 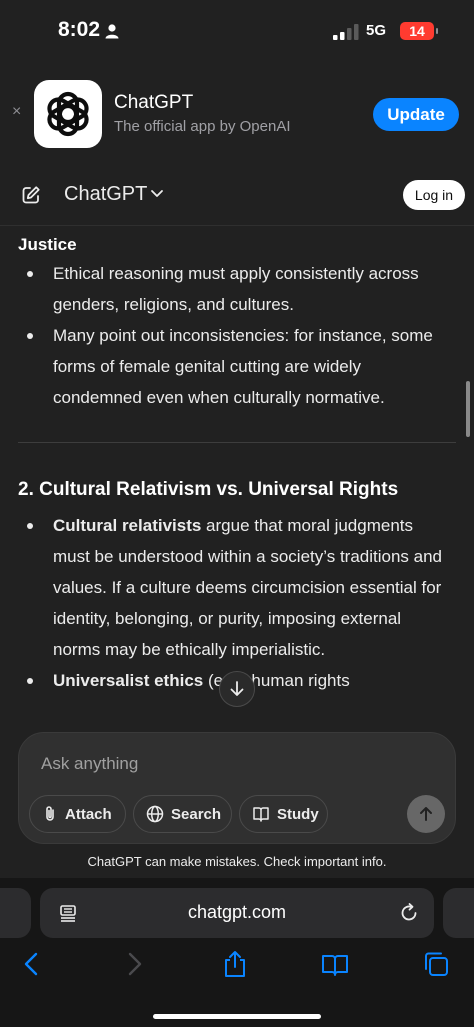 I want to click on book-icon, so click(x=261, y=814).